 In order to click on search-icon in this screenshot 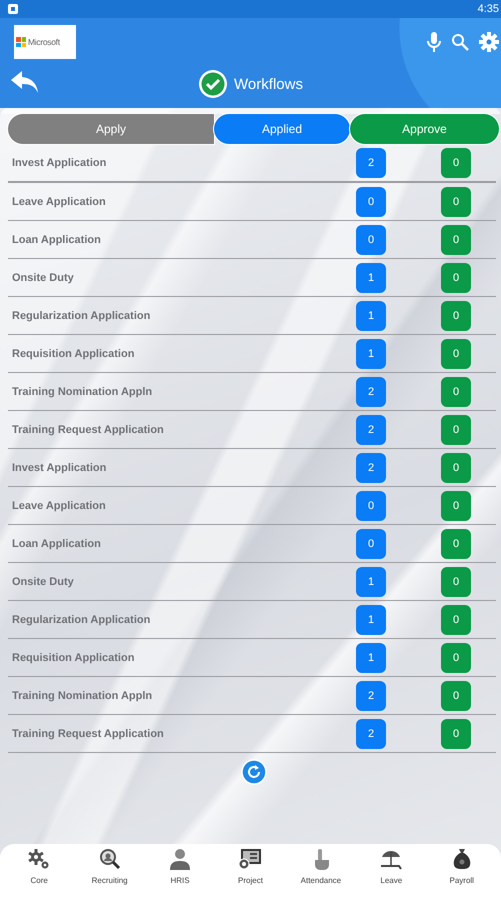, I will do `click(460, 42)`.